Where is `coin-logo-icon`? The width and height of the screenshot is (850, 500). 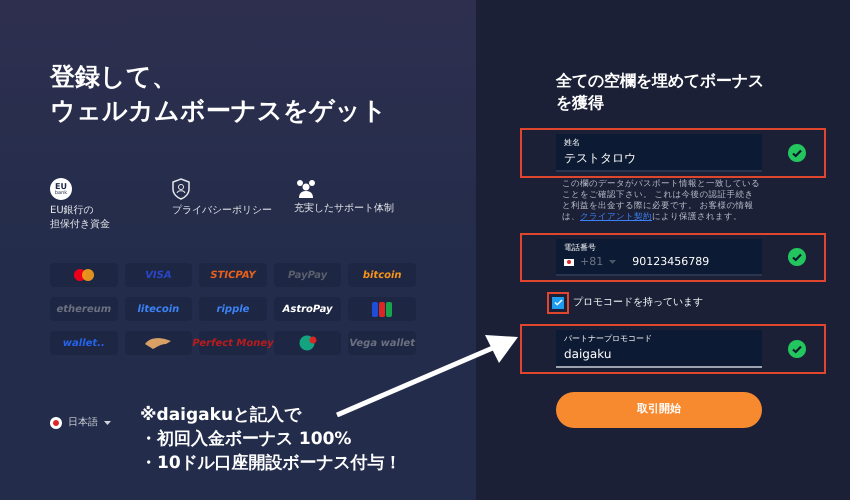
coin-logo-icon is located at coordinates (307, 343).